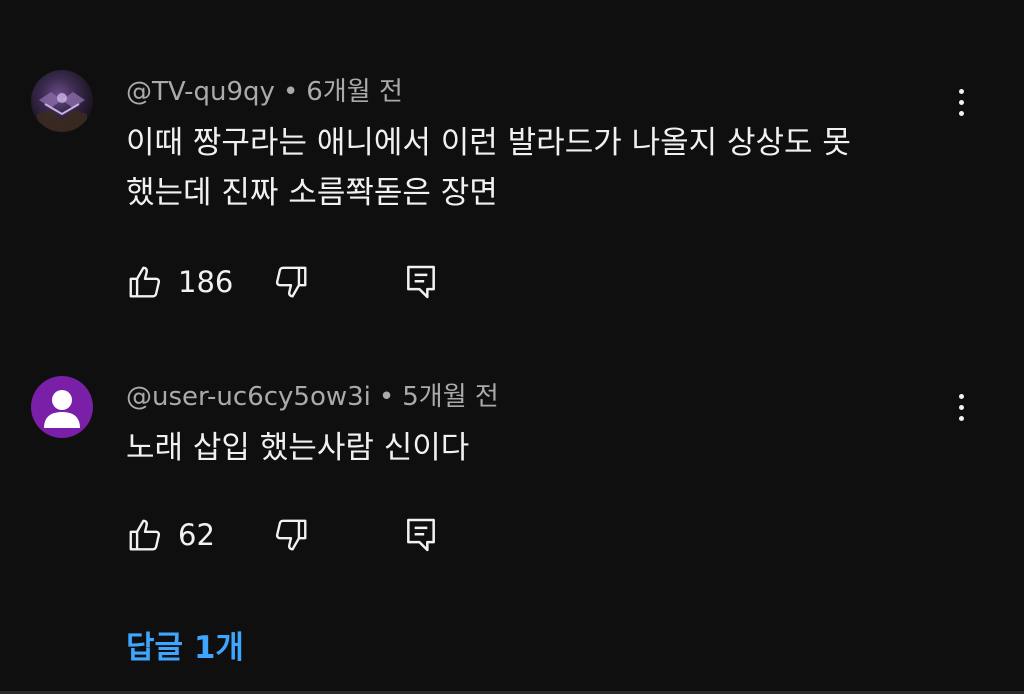  I want to click on like-count: 186, so click(206, 282).